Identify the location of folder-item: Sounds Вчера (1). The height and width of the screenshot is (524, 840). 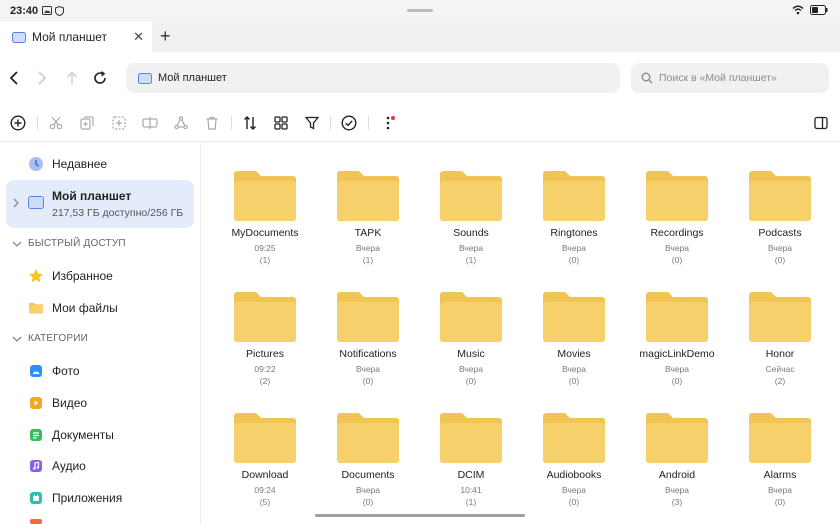
(471, 224).